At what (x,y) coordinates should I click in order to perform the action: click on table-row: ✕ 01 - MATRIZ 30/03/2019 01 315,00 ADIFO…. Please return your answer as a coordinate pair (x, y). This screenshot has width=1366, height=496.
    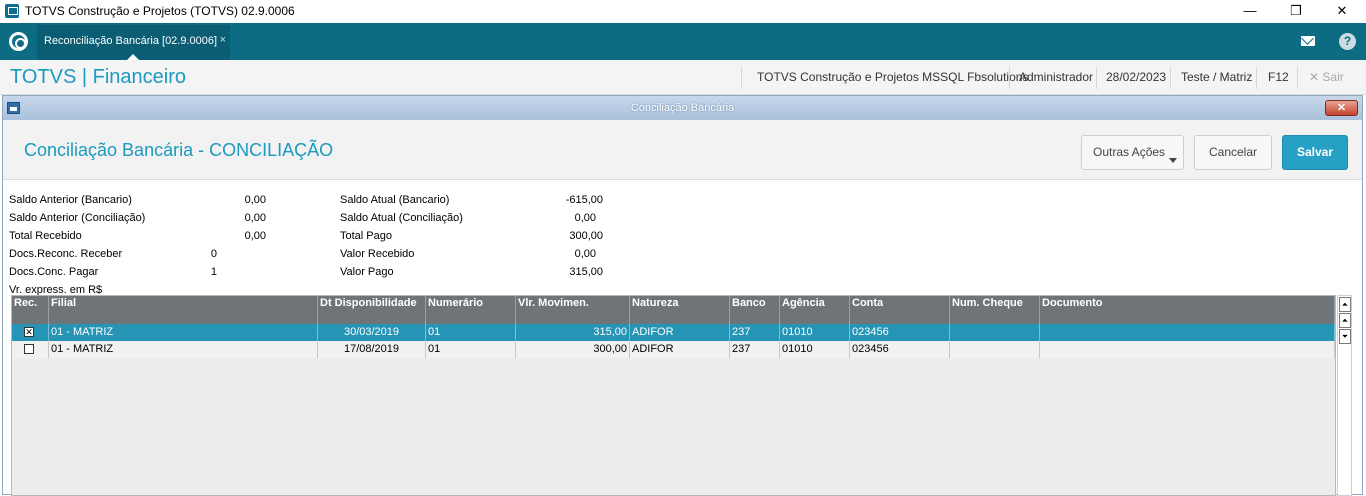
    Looking at the image, I should click on (673, 332).